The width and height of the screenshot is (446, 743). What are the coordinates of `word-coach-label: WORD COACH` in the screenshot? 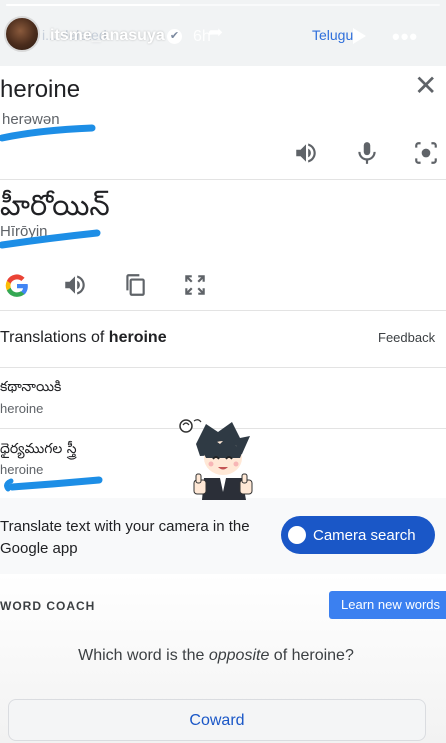 It's located at (48, 606).